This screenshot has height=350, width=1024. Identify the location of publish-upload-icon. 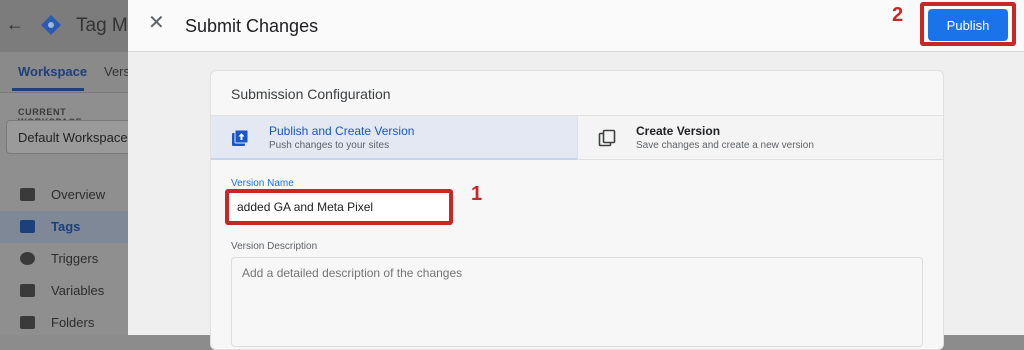
(240, 137).